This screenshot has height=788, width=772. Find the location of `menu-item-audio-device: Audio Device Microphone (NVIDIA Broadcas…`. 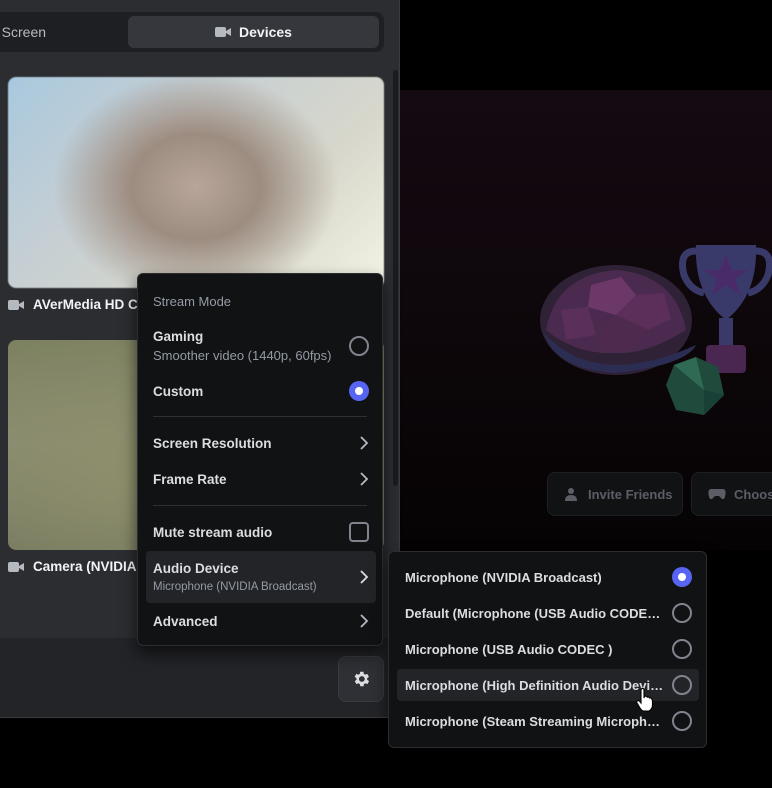

menu-item-audio-device: Audio Device Microphone (NVIDIA Broadcas… is located at coordinates (261, 577).